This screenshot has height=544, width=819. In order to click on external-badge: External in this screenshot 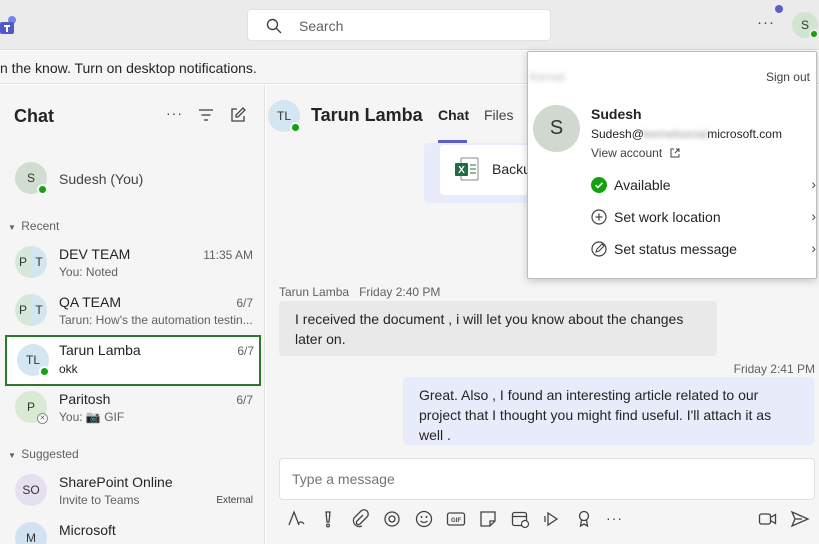, I will do `click(234, 500)`.